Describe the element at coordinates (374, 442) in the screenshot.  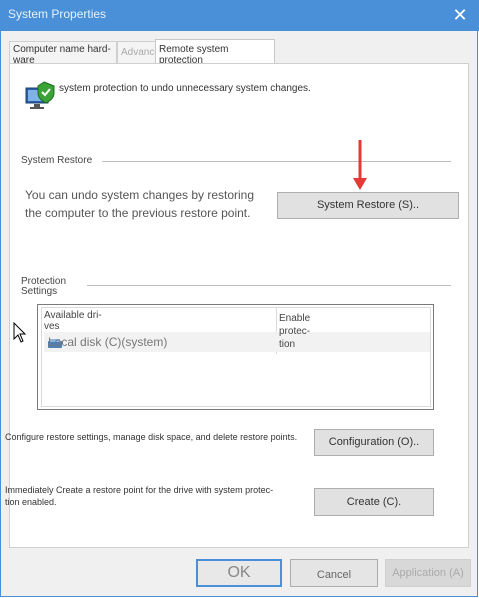
I see `configuration-button: Configuration (O)..` at that location.